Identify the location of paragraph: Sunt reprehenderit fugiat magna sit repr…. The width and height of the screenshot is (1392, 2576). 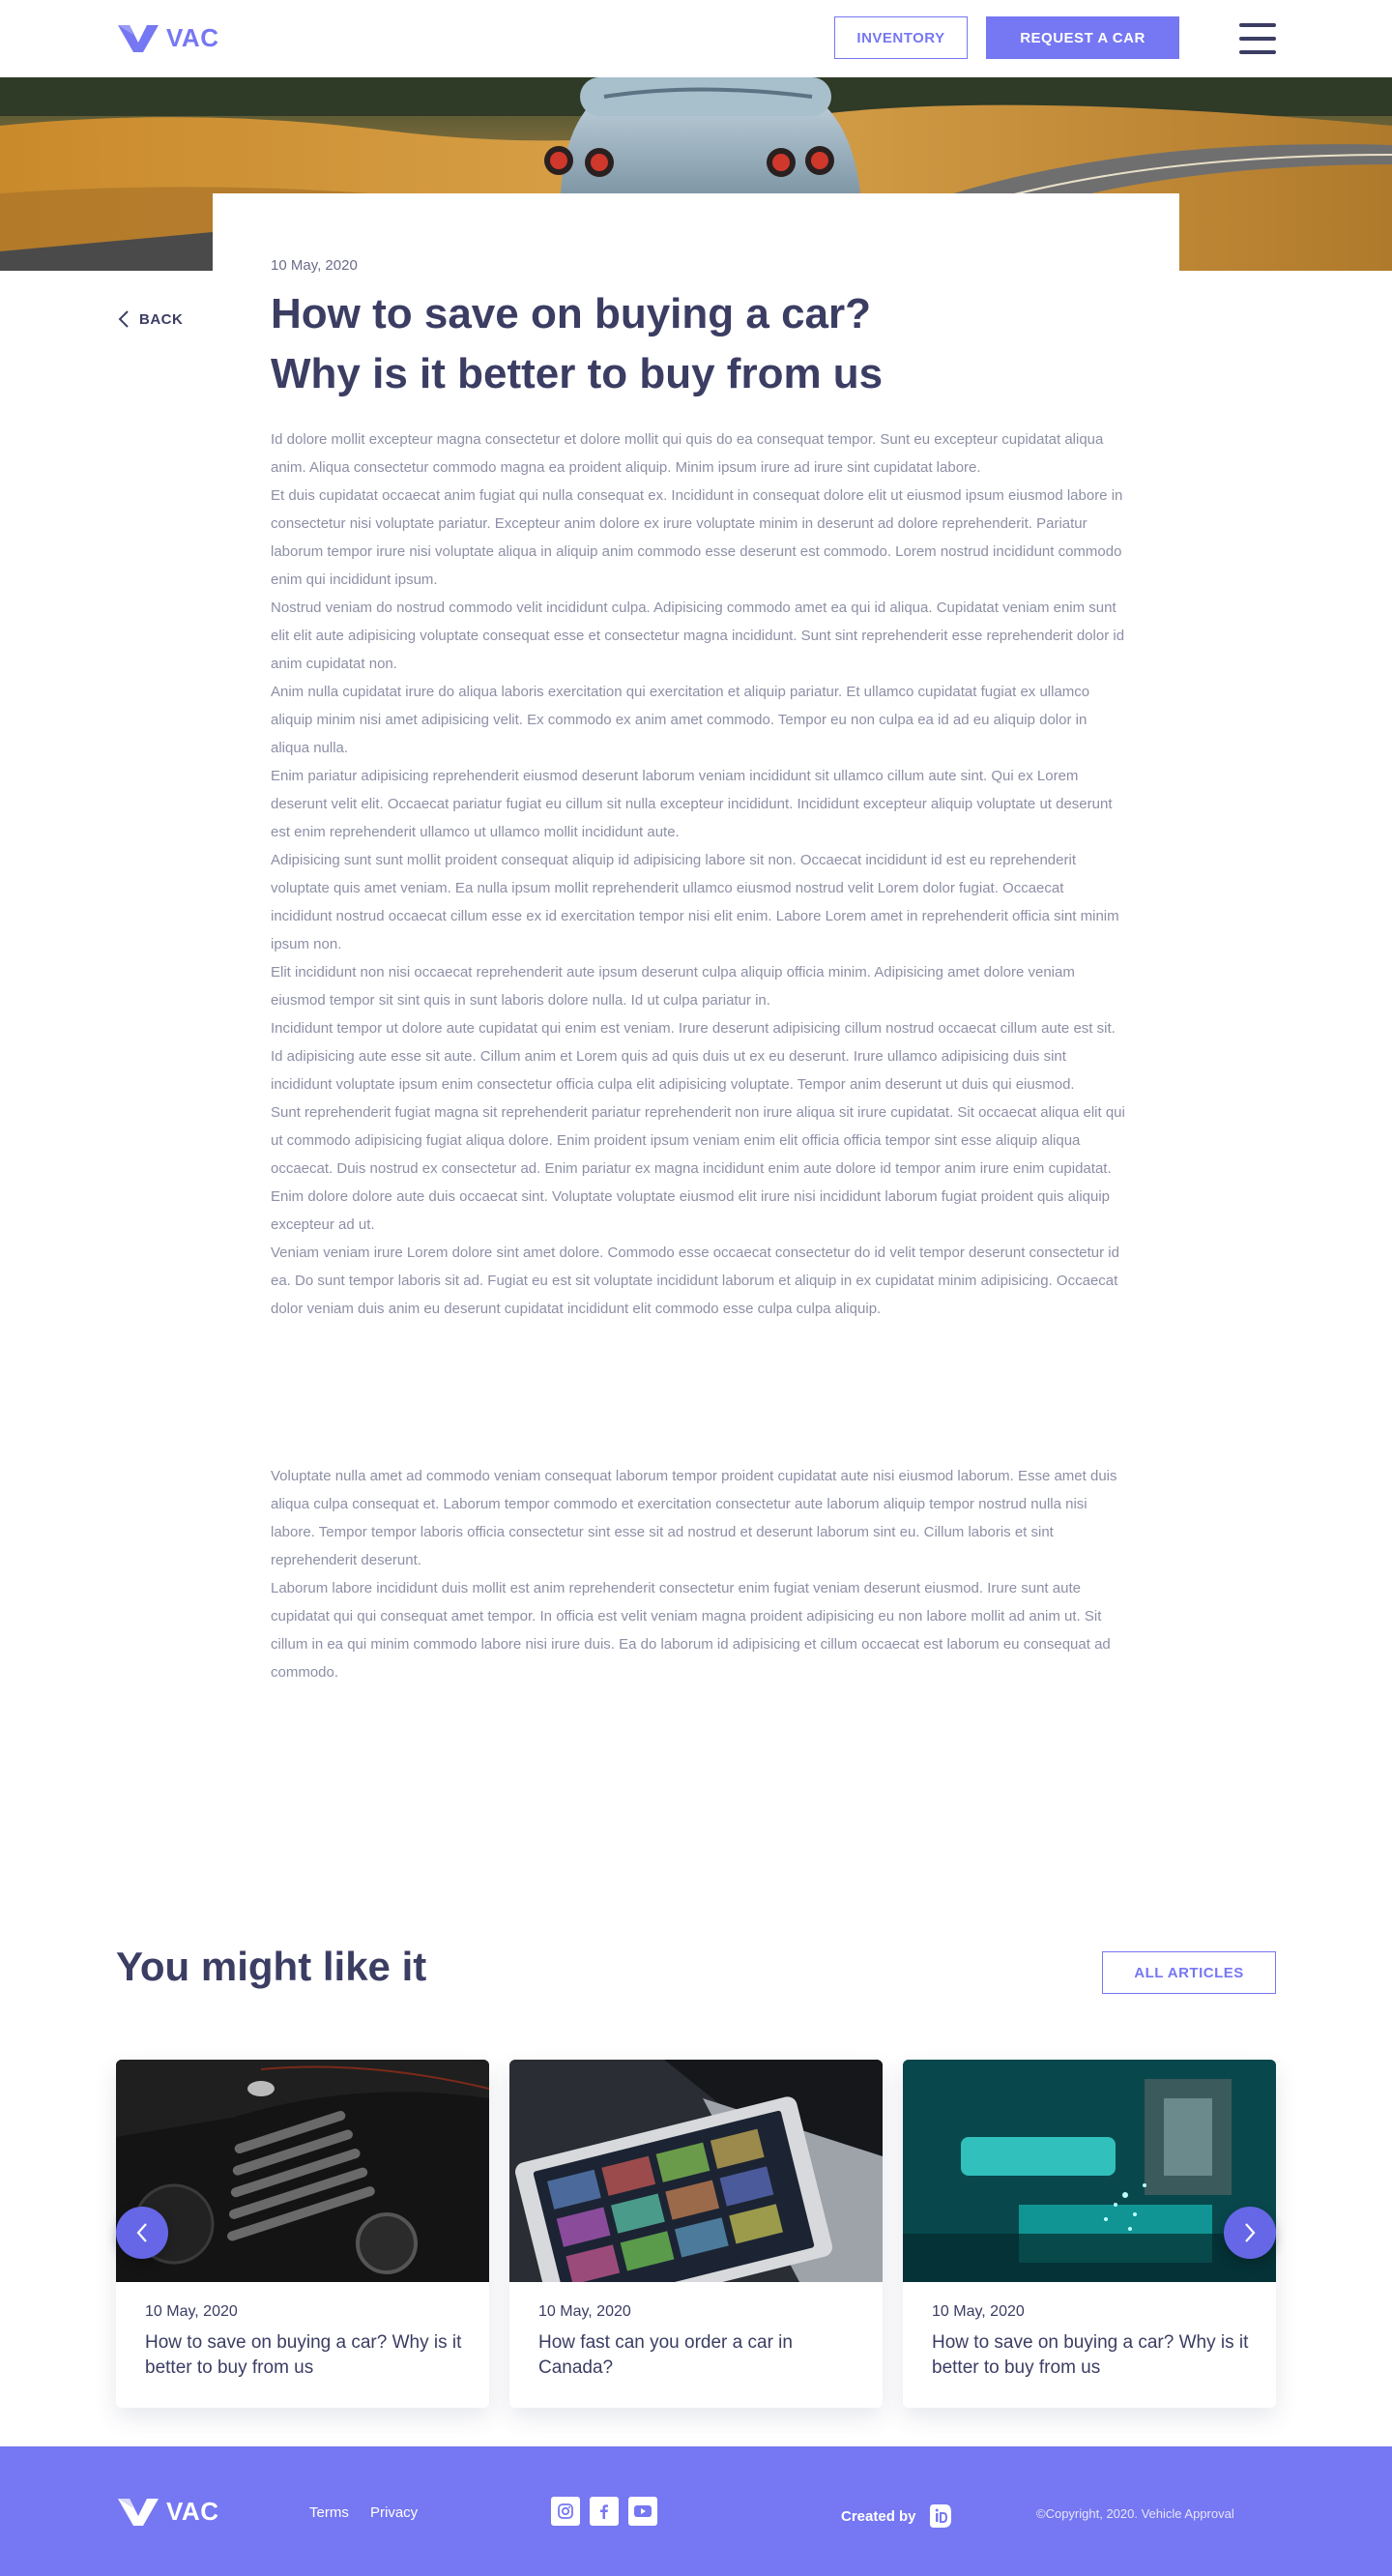
(698, 1168).